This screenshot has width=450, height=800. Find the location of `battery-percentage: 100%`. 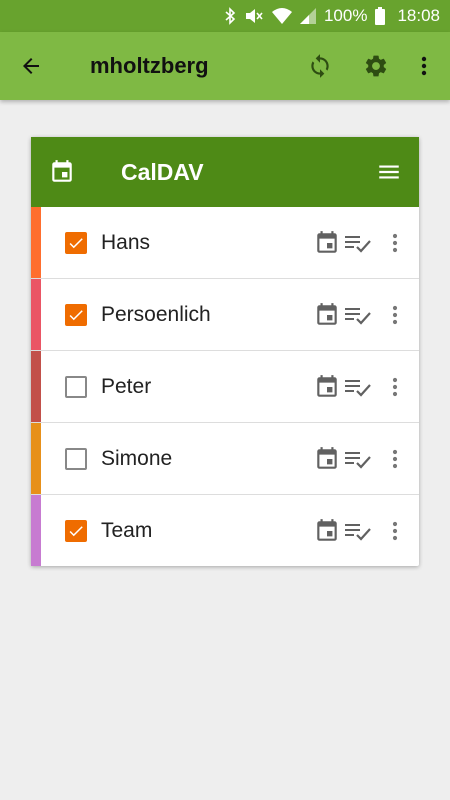

battery-percentage: 100% is located at coordinates (345, 15).